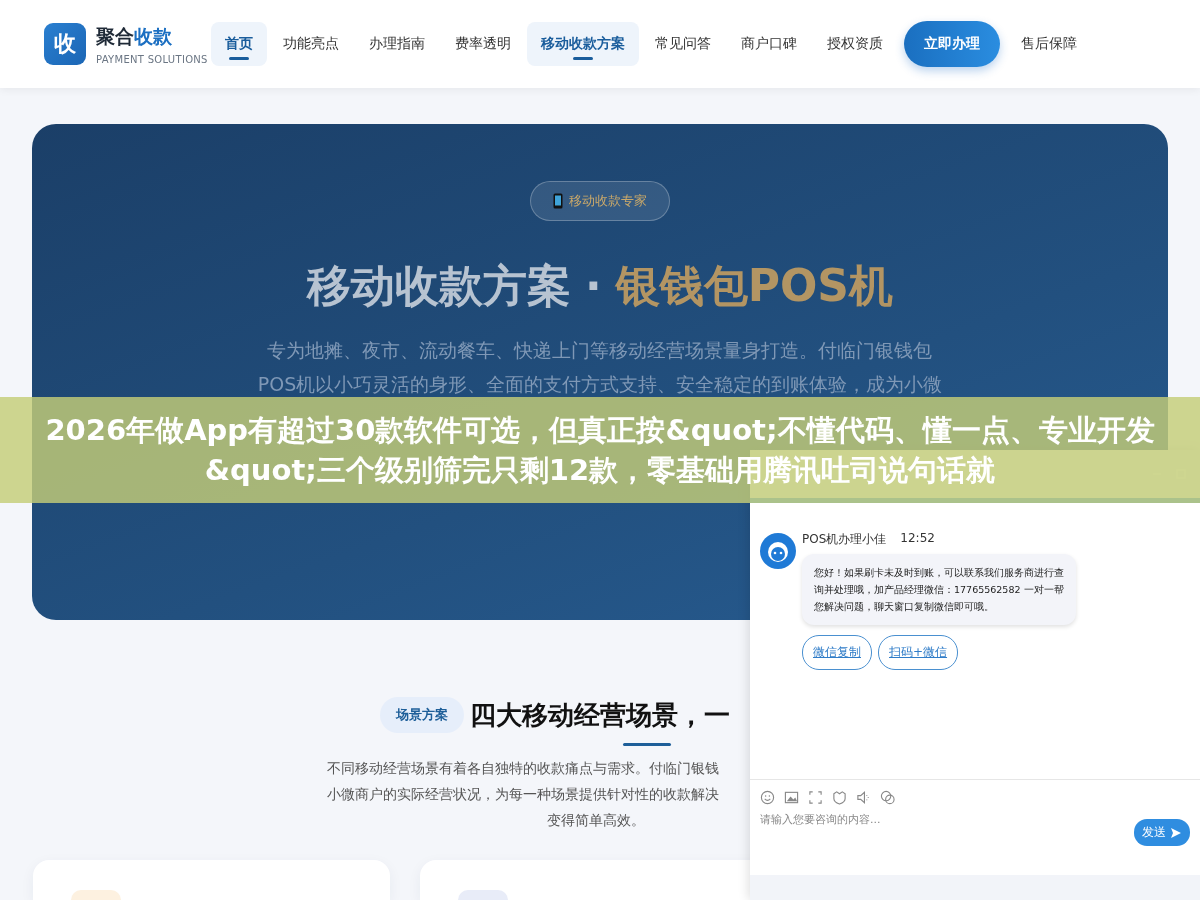 The image size is (1200, 900). Describe the element at coordinates (951, 44) in the screenshot. I see `apply-button: 立即办理` at that location.